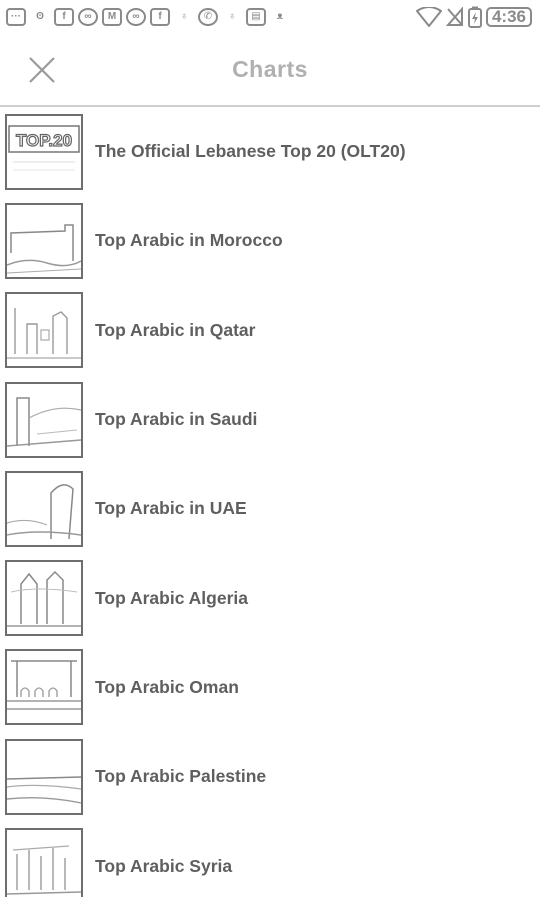 This screenshot has width=540, height=897. What do you see at coordinates (44, 151) in the screenshot?
I see `chart-thumbnail-top20: TOP.20` at bounding box center [44, 151].